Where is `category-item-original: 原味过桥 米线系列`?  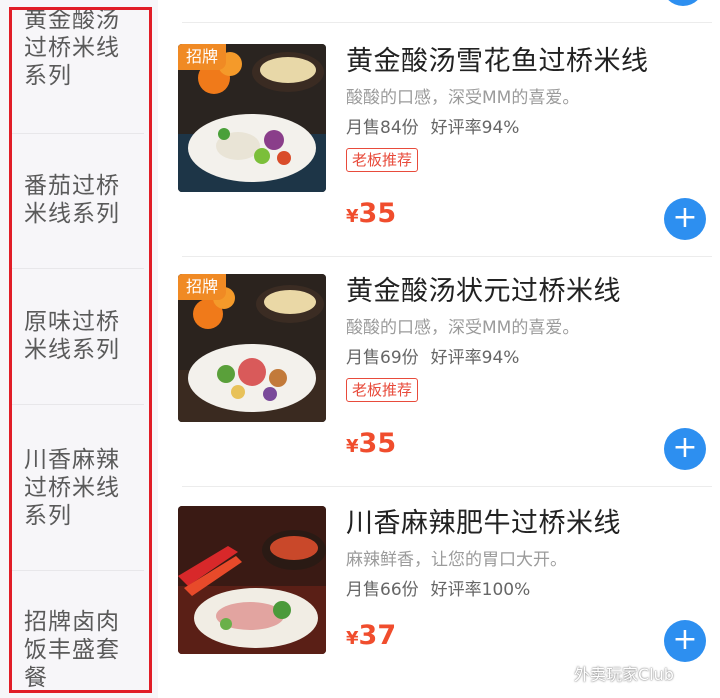
category-item-original: 原味过桥 米线系列 is located at coordinates (77, 336).